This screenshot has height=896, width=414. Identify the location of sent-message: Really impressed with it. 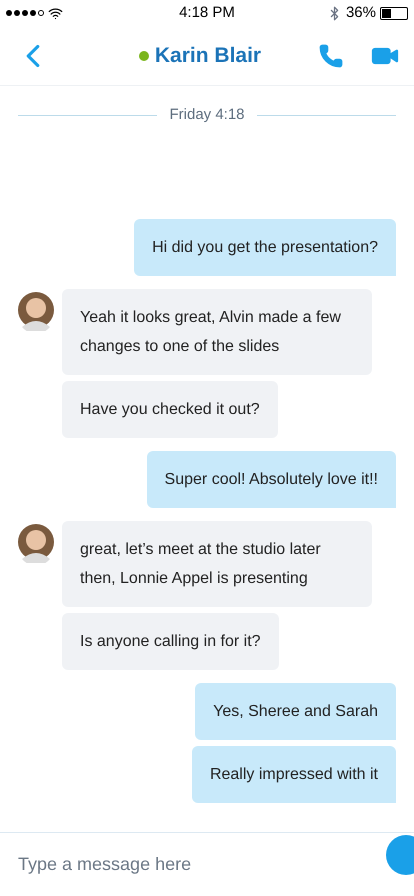
(294, 774).